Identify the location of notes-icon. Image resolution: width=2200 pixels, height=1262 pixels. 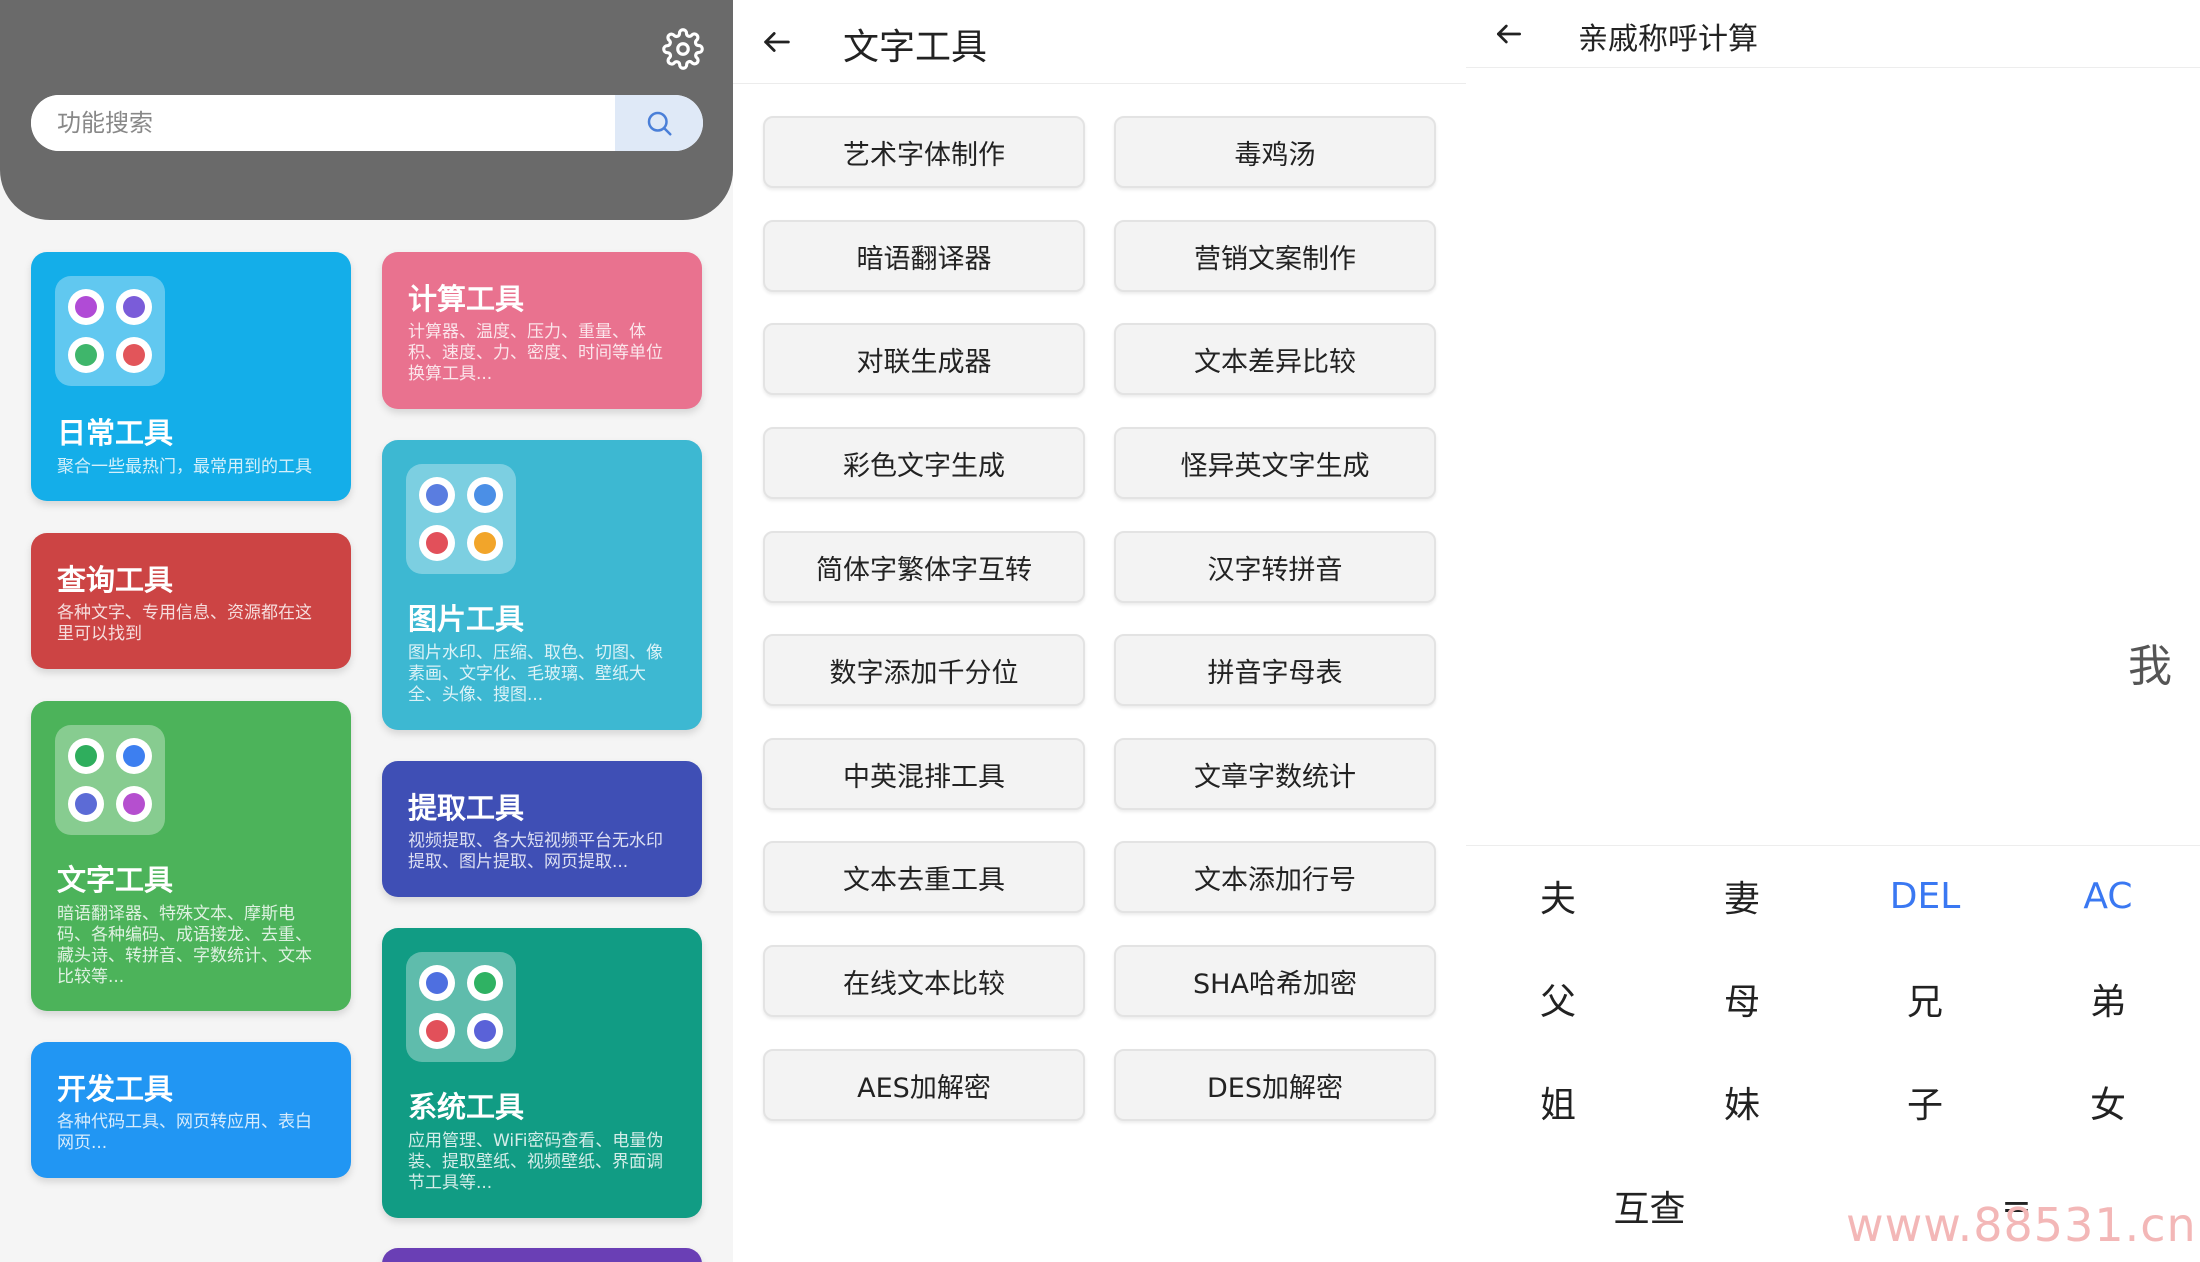
(86, 756).